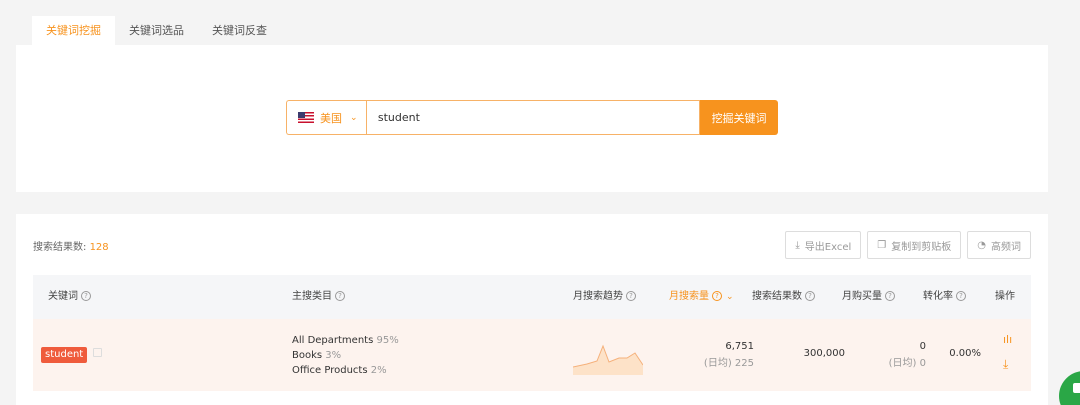 Image resolution: width=1080 pixels, height=405 pixels. I want to click on category-item: Office Products 2%, so click(345, 370).